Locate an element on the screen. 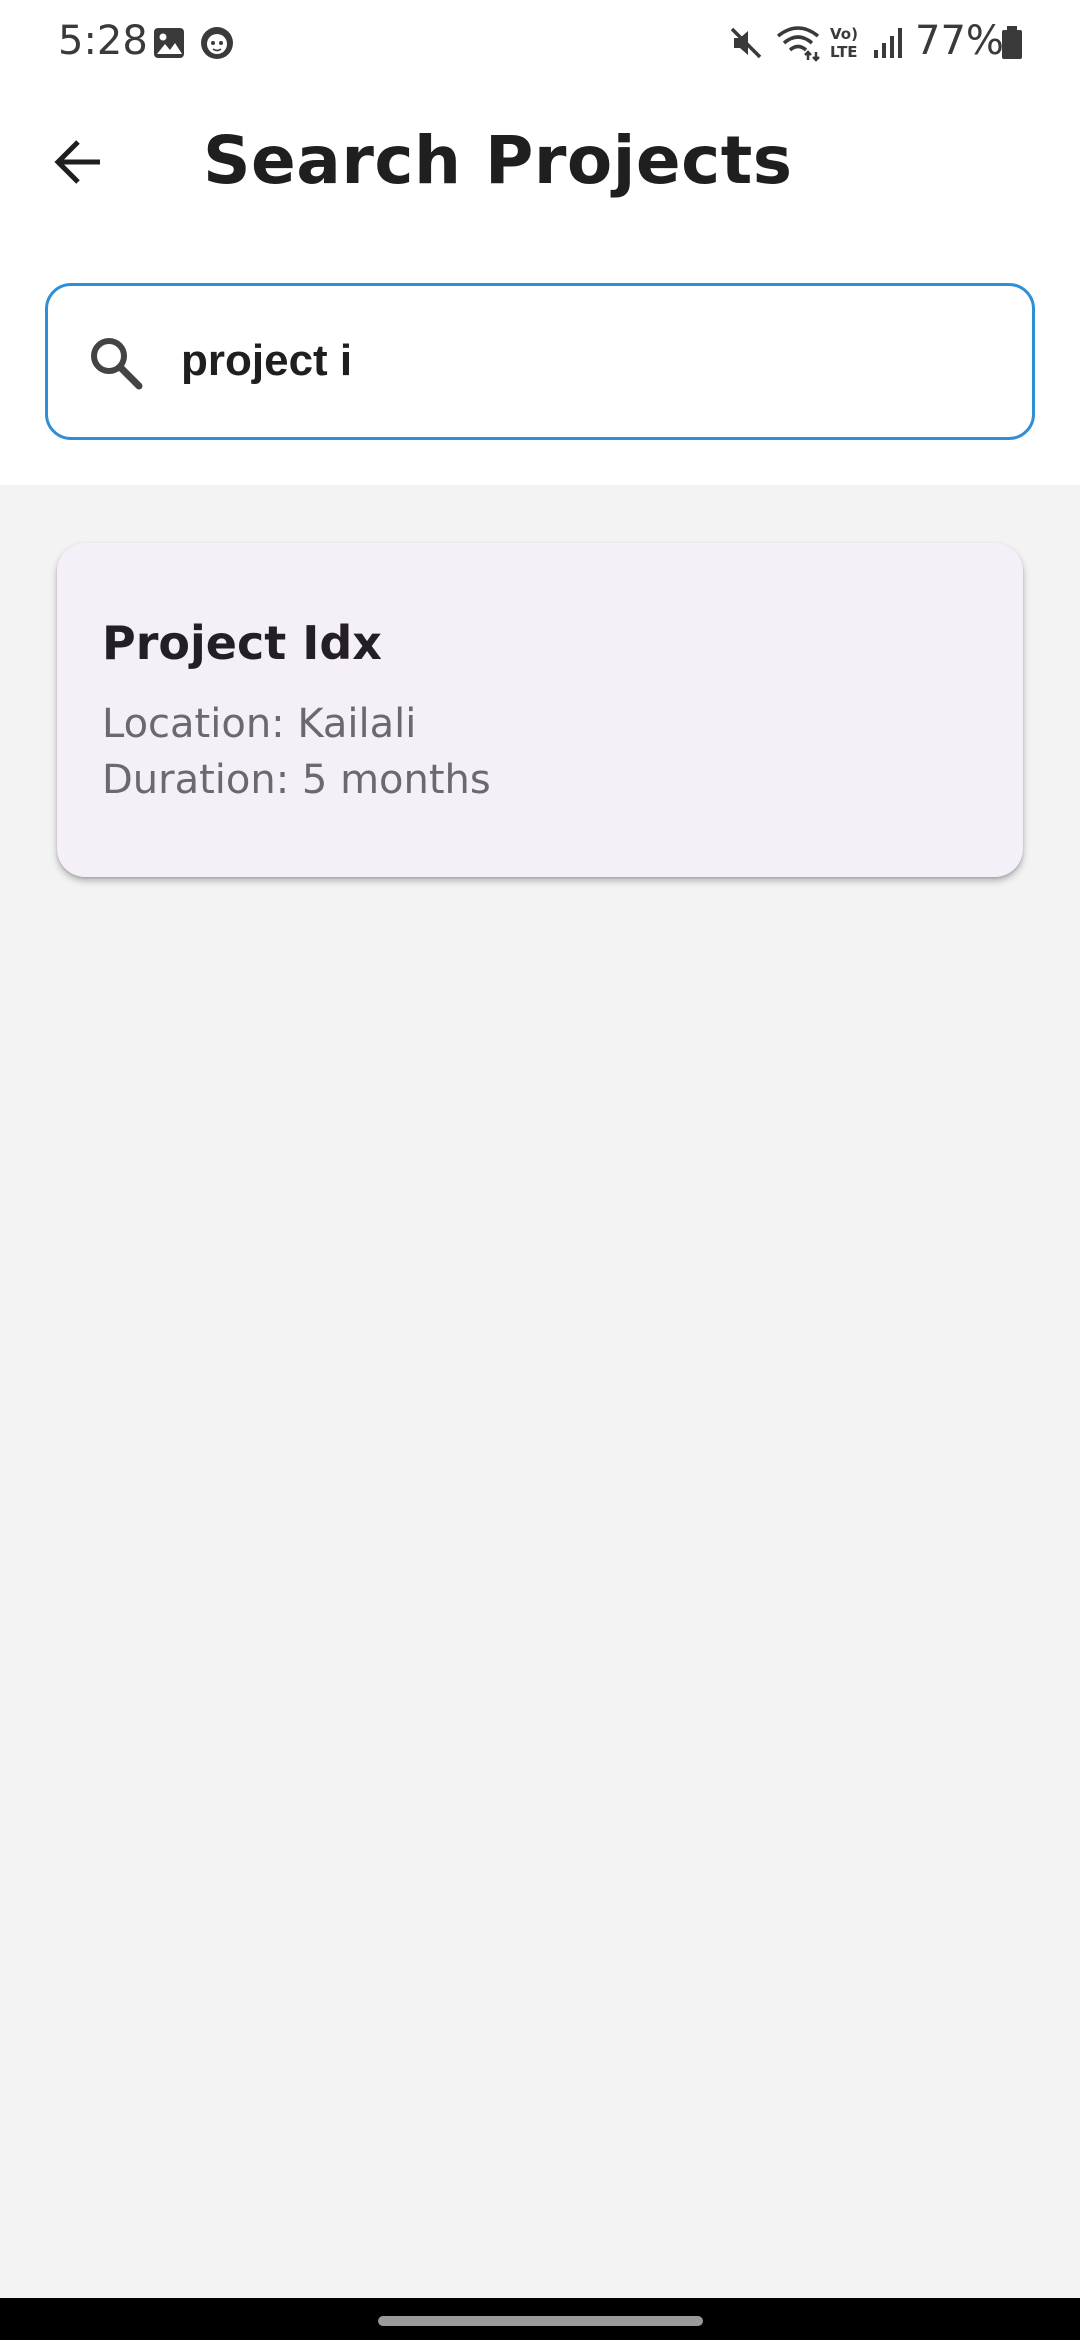  battery-percentage: 77% is located at coordinates (959, 41).